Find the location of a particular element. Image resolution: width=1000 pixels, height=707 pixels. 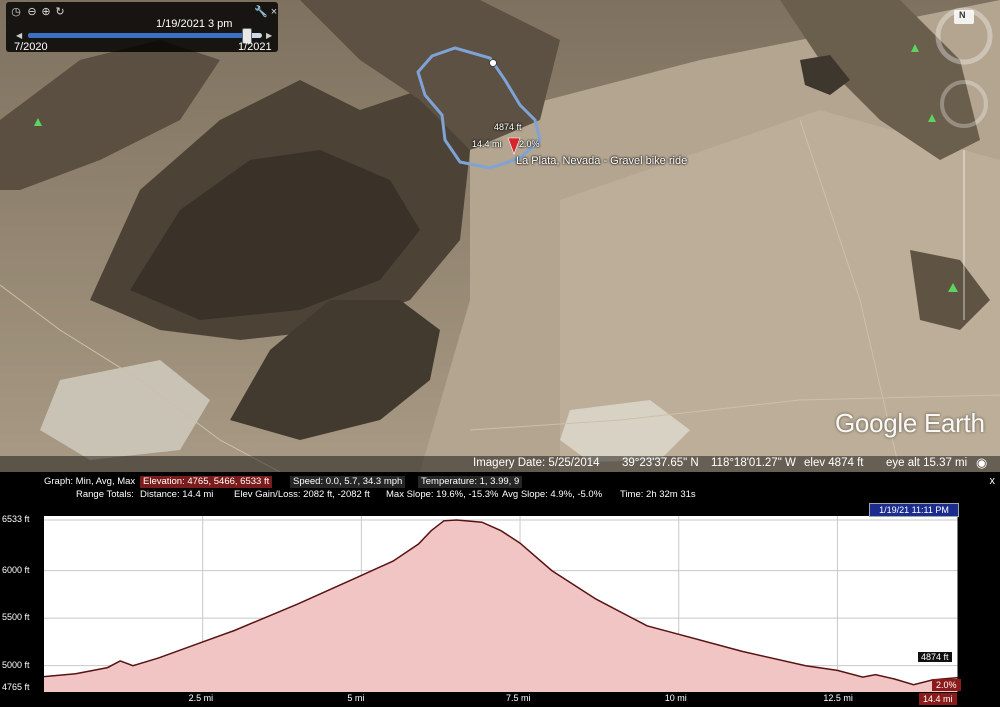

x-tick-label: 2.5 mi is located at coordinates (201, 698).